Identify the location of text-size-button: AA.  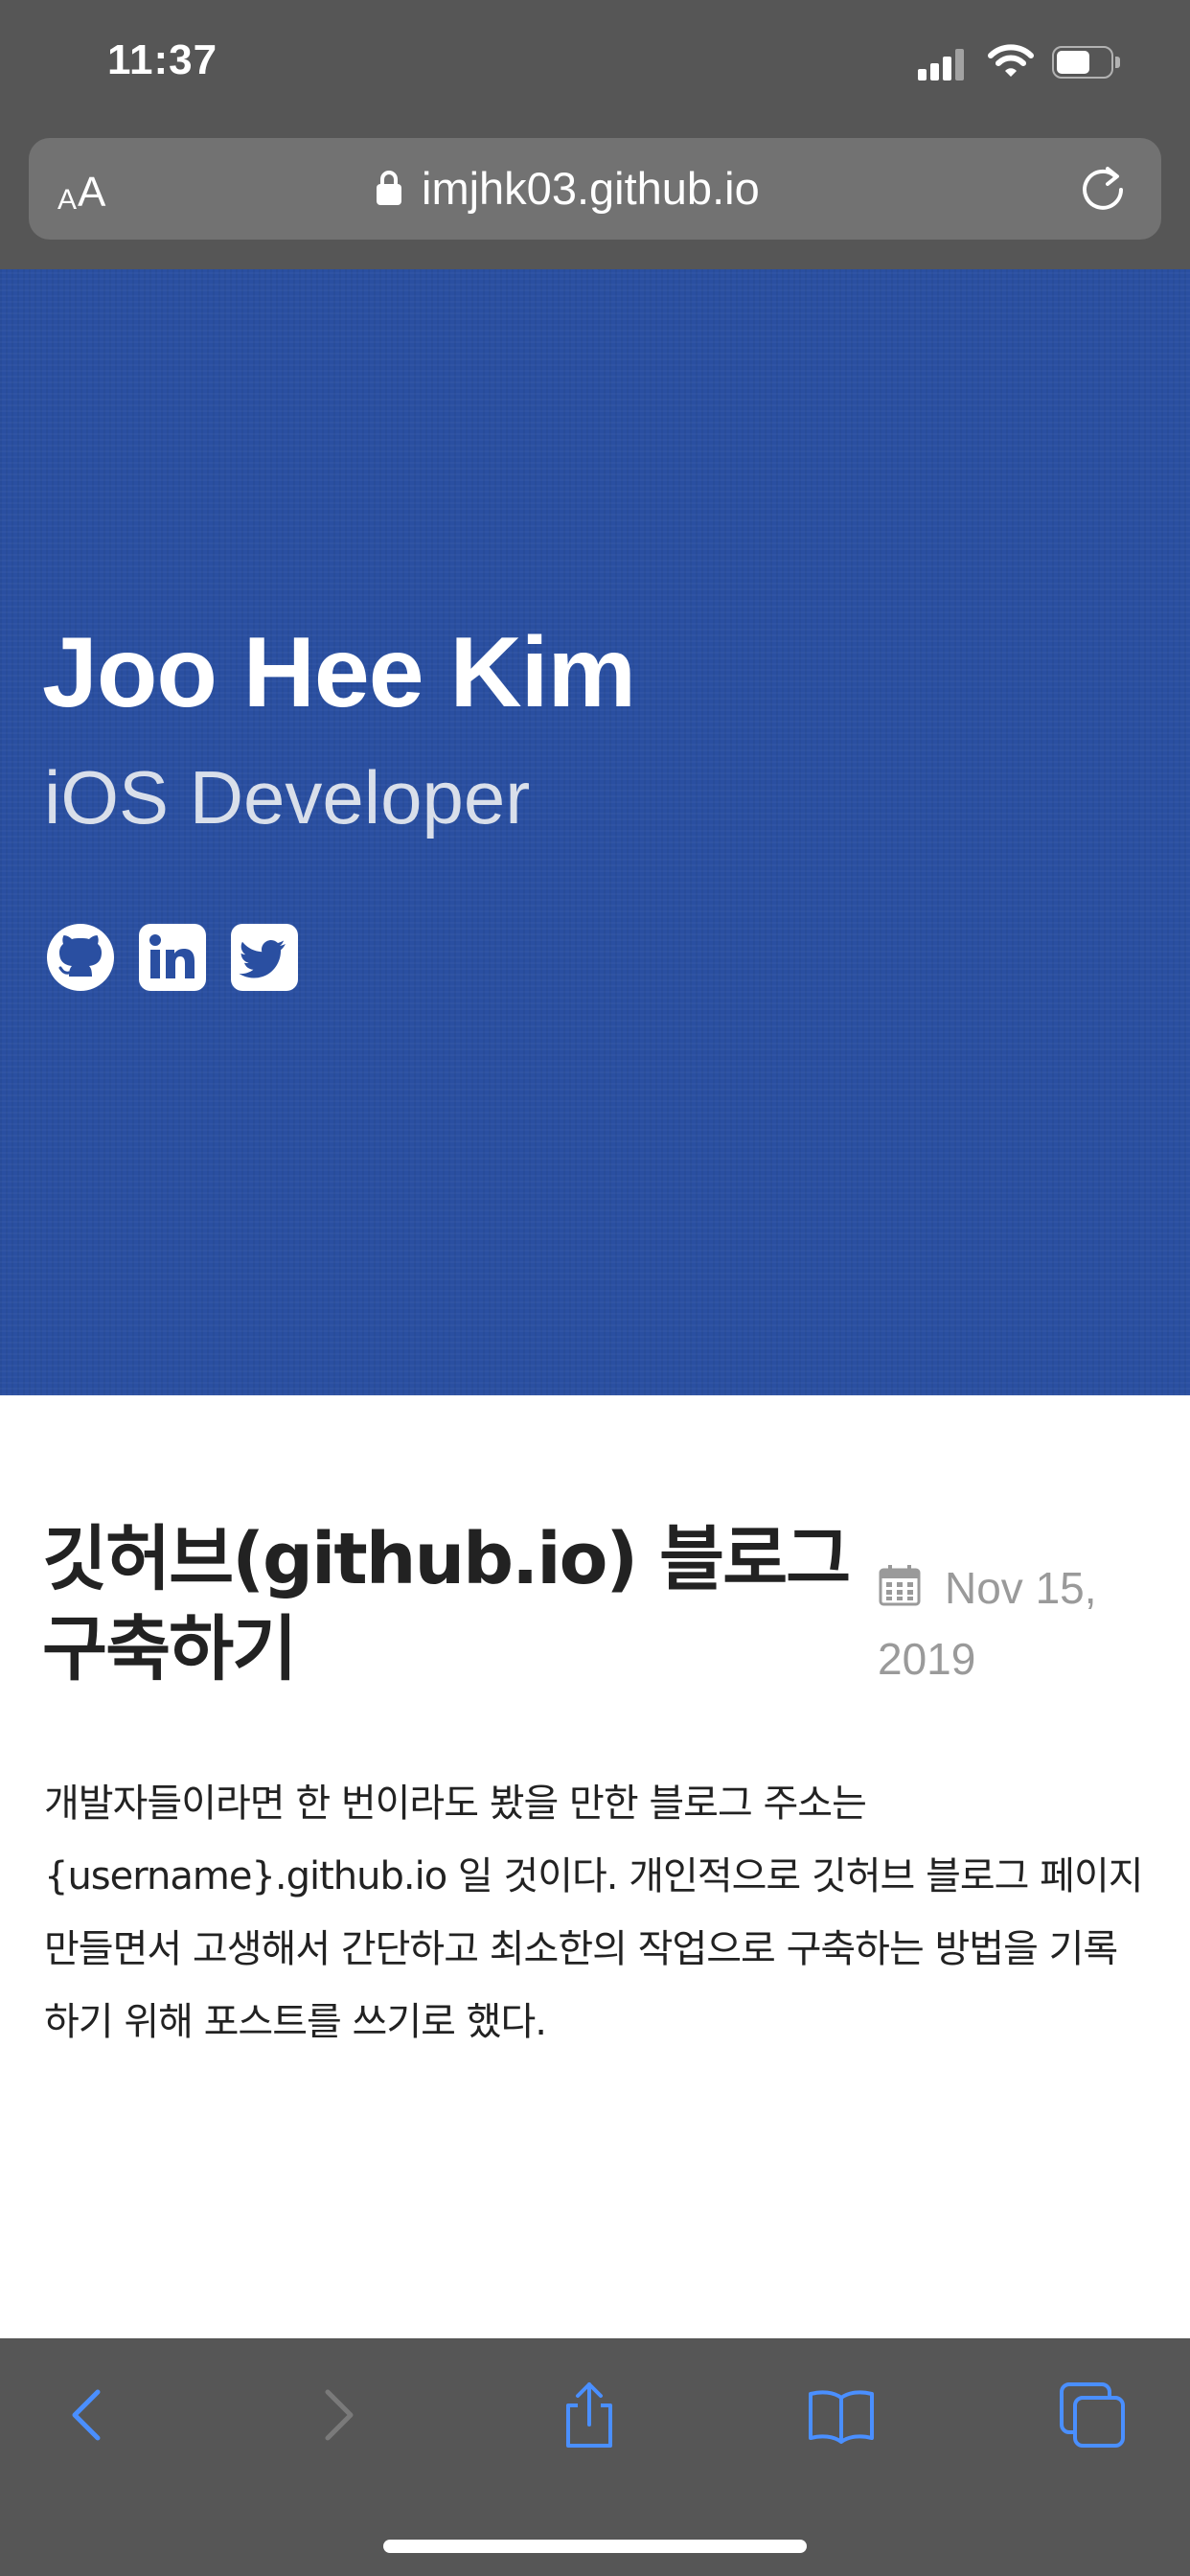
(81, 190).